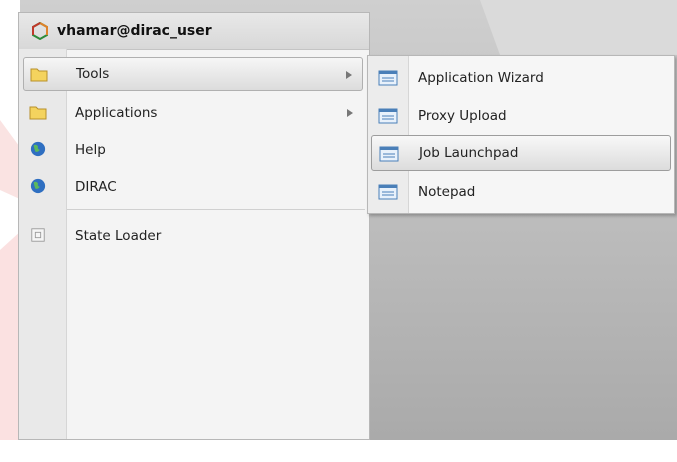  I want to click on menu-item-label: State Loader, so click(118, 236).